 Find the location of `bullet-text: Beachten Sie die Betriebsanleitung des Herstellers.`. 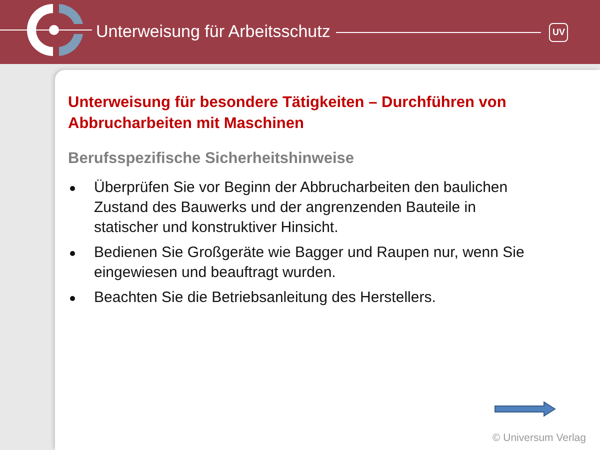

bullet-text: Beachten Sie die Betriebsanleitung des Herstellers. is located at coordinates (265, 298).